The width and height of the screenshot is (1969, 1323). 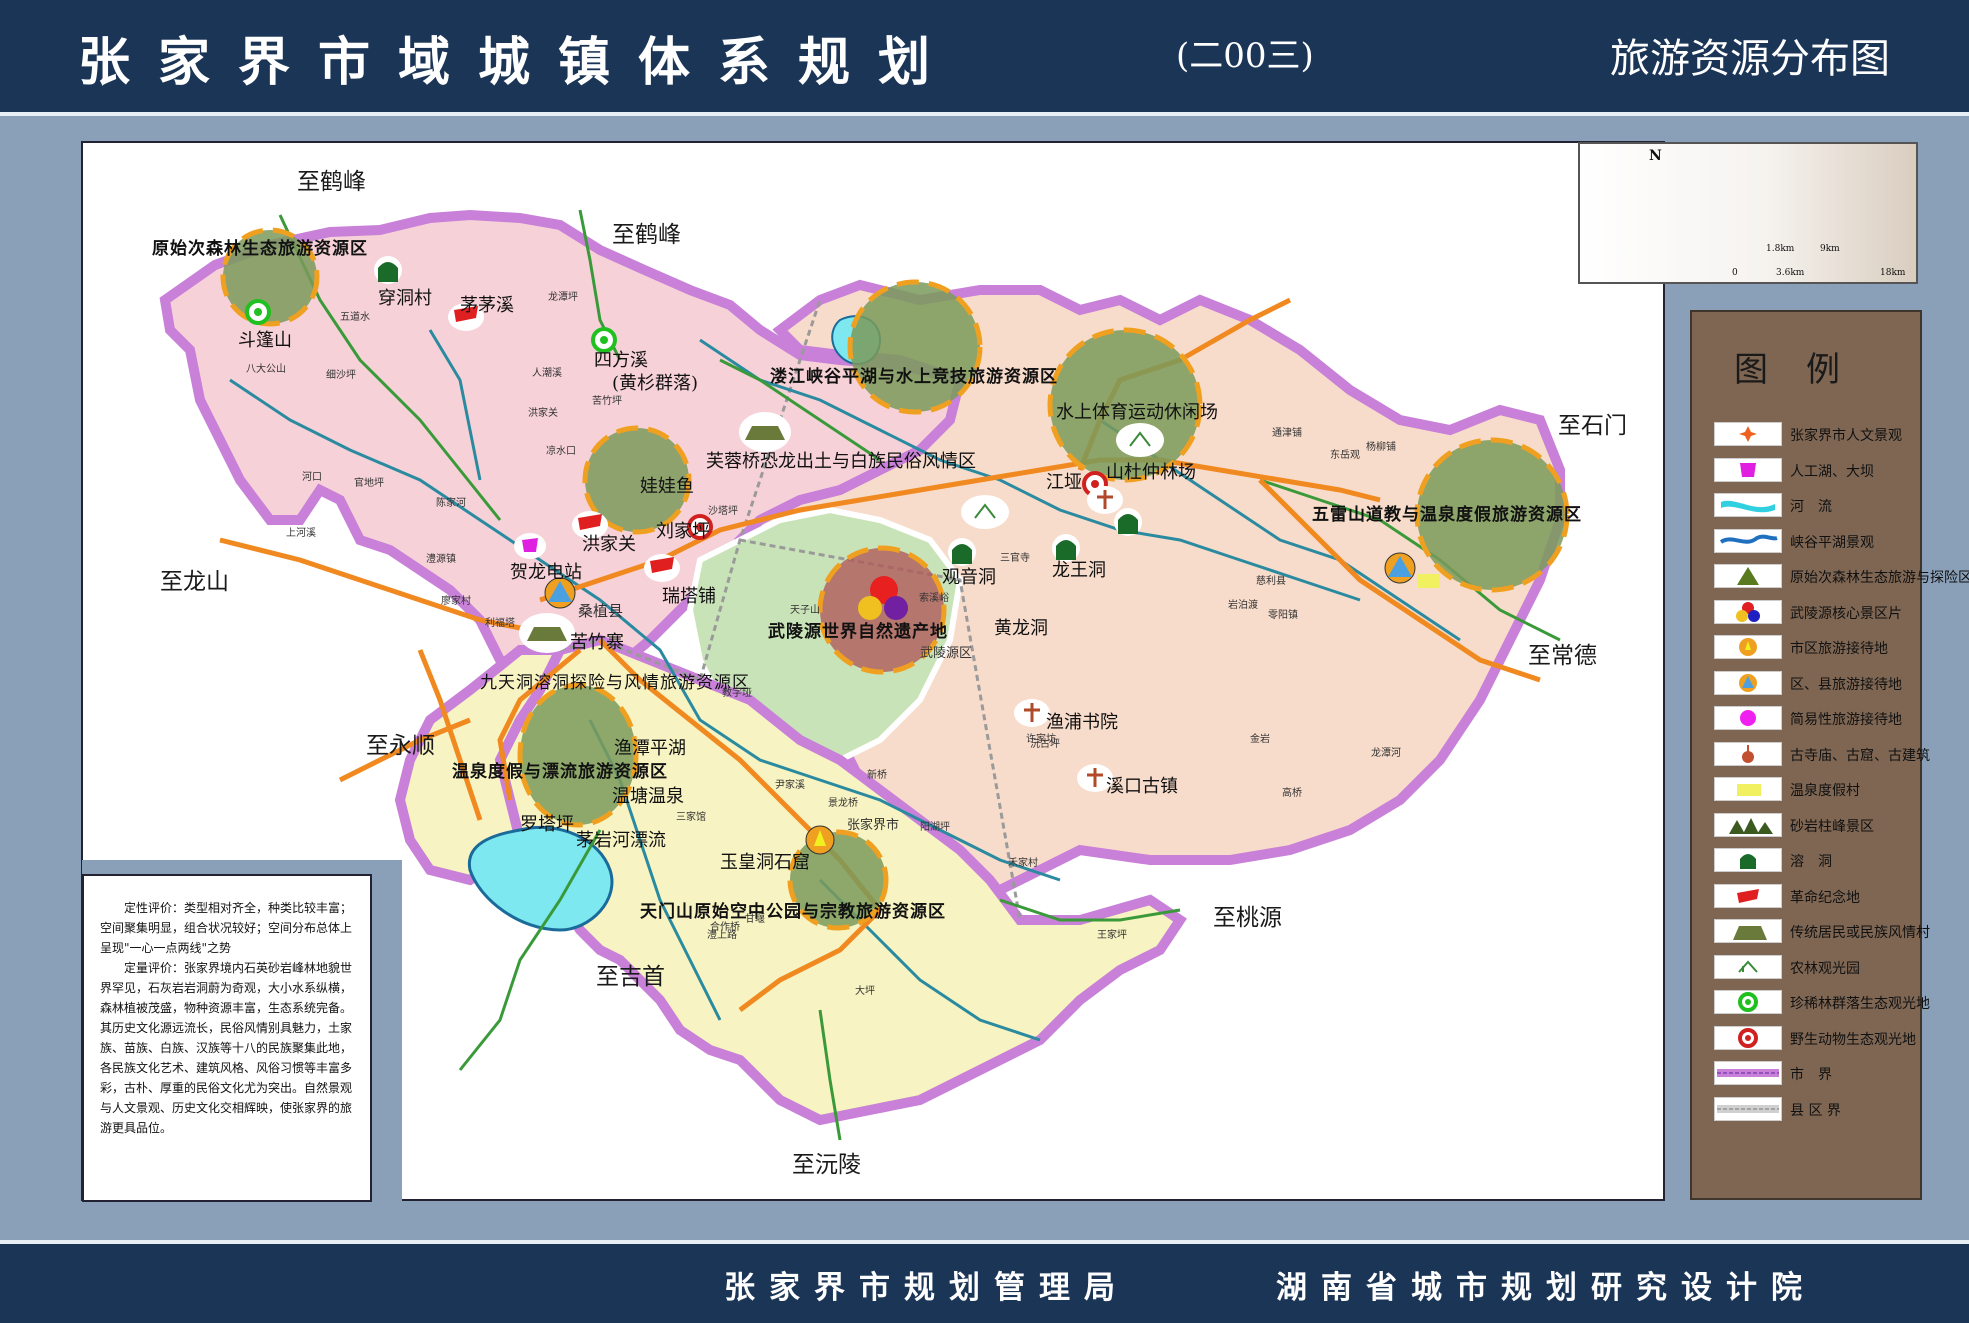 I want to click on dir-longshan: 至龙山, so click(x=194, y=582).